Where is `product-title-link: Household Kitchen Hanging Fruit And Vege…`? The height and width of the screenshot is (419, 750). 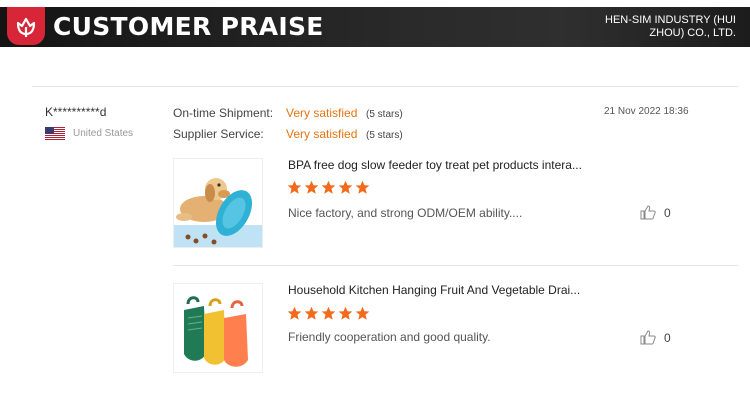
product-title-link: Household Kitchen Hanging Fruit And Vege… is located at coordinates (434, 290).